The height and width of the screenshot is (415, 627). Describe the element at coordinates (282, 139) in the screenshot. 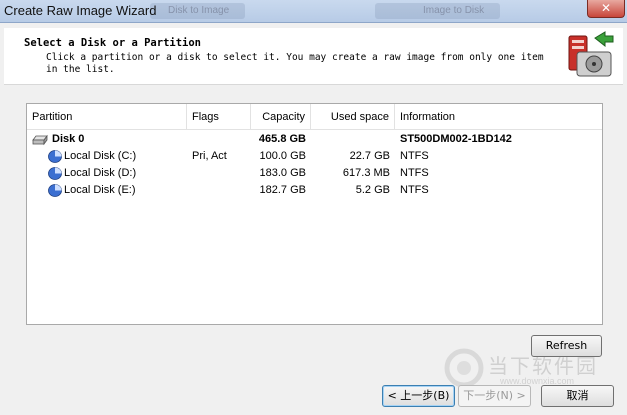

I see `partition-capacity: 465.8 GB` at that location.